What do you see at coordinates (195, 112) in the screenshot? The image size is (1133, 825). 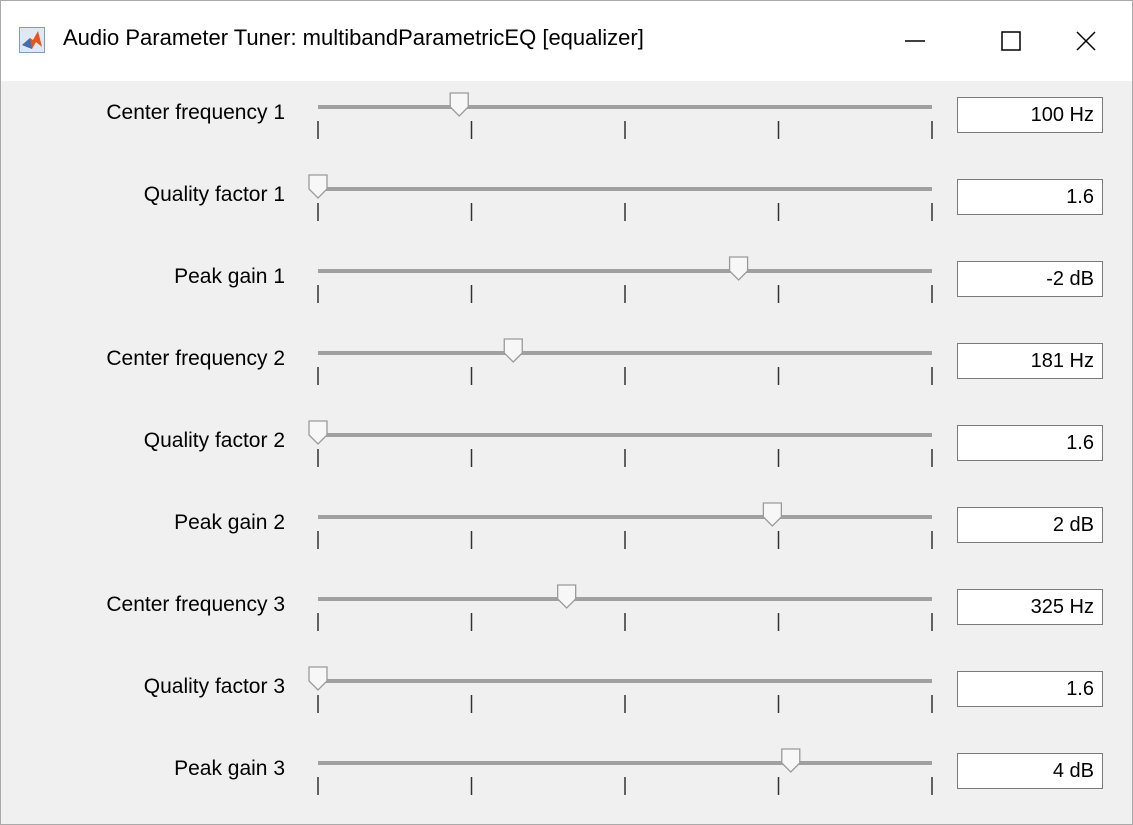 I see `parameter-label: Center frequency 1` at bounding box center [195, 112].